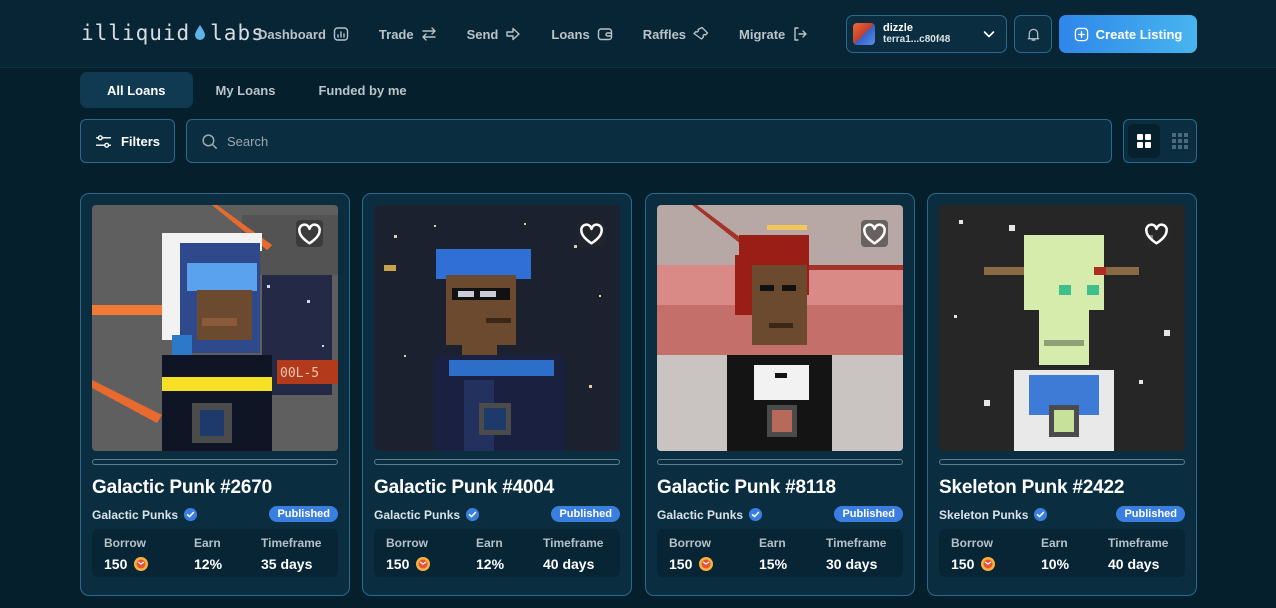 The height and width of the screenshot is (608, 1276). I want to click on nft-title: Galactic Punk #8118, so click(746, 488).